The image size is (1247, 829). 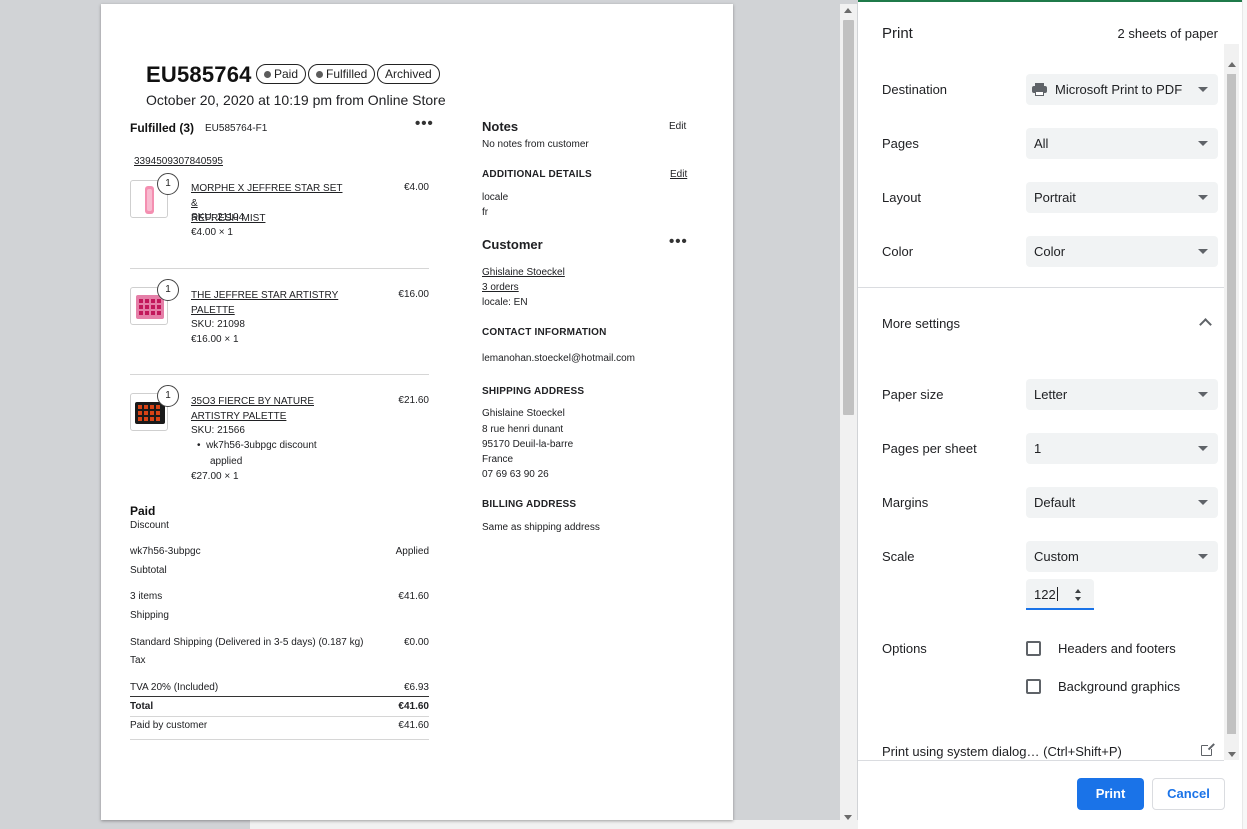 I want to click on customer-more-icon: •••, so click(x=678, y=241).